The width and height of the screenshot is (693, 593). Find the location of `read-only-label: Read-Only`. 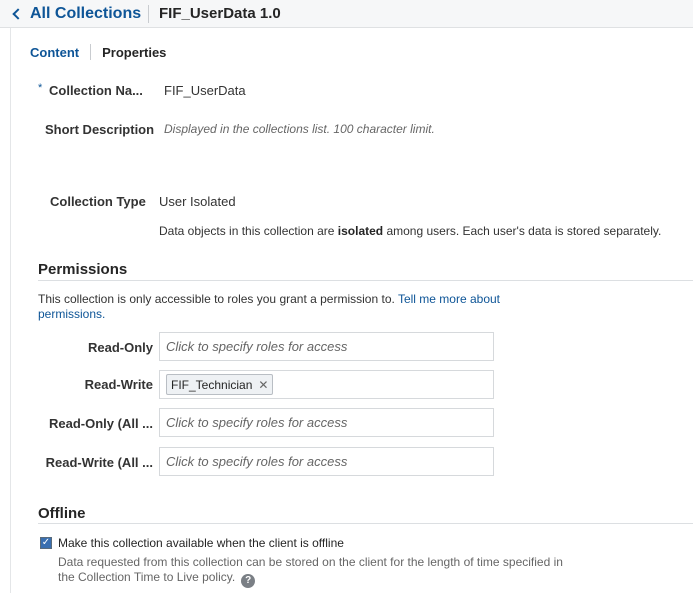

read-only-label: Read-Only is located at coordinates (120, 347).